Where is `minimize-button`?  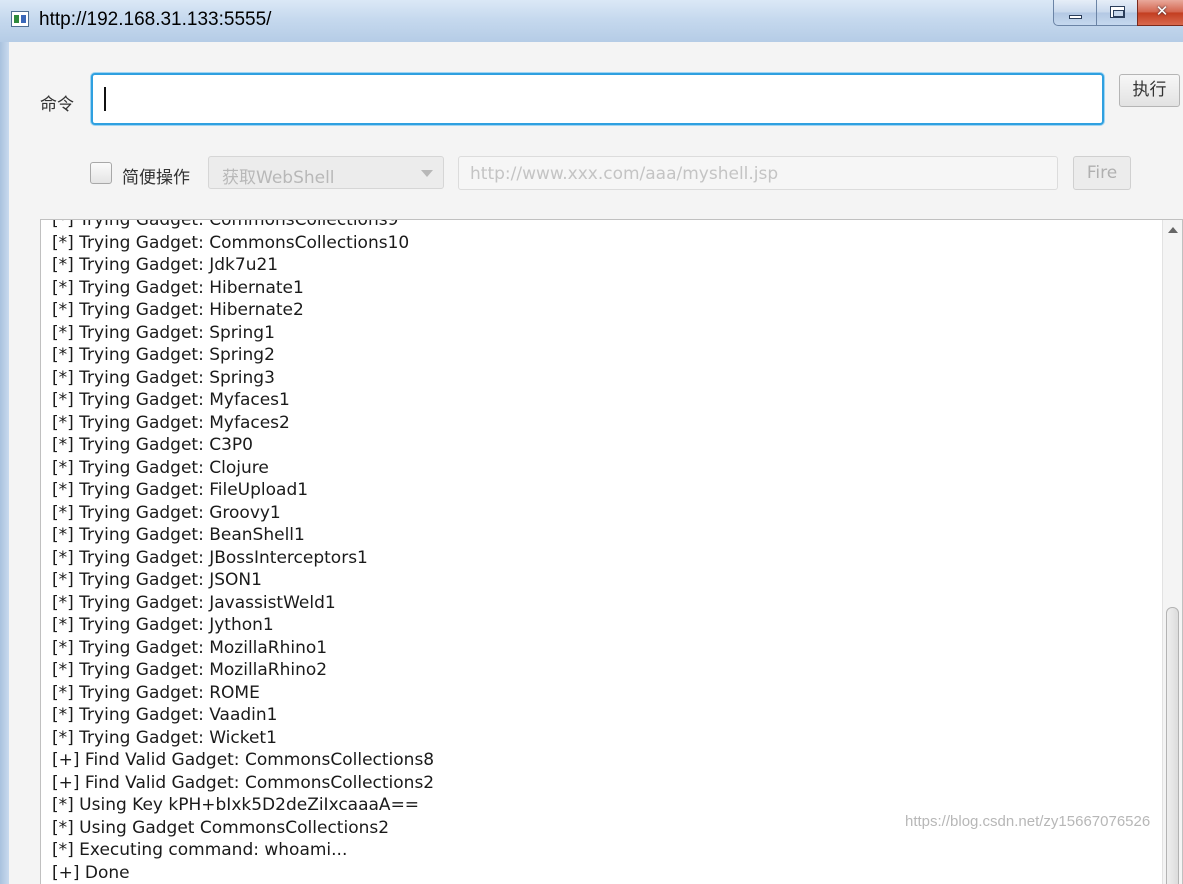
minimize-button is located at coordinates (1075, 13).